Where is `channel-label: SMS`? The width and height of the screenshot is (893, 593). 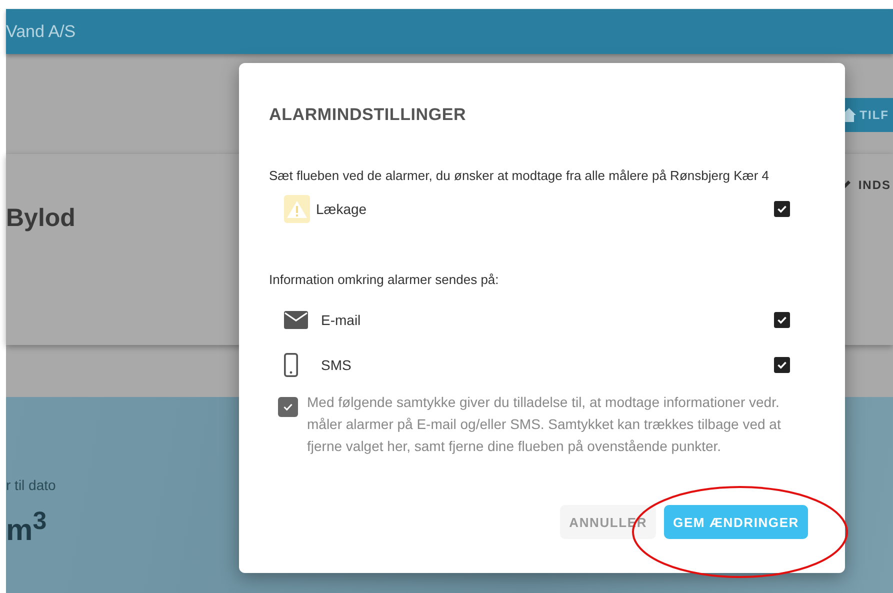
channel-label: SMS is located at coordinates (336, 365).